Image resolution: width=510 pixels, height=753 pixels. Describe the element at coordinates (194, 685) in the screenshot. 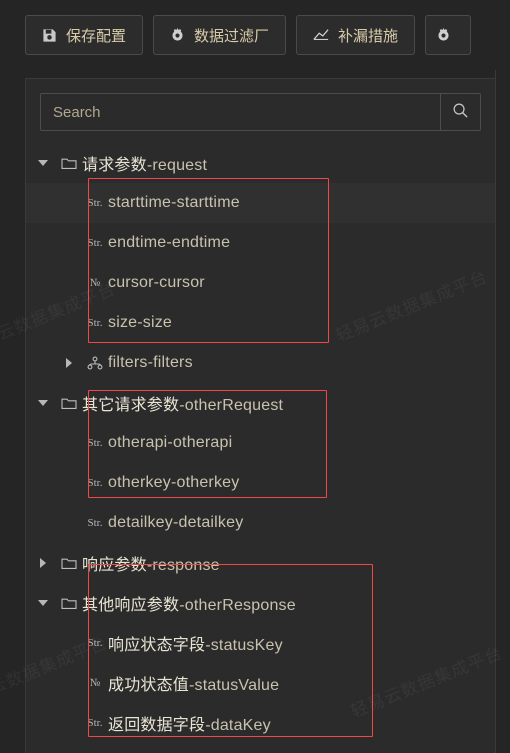

I see `tree-item-label: 成功状态值-statusValue` at that location.